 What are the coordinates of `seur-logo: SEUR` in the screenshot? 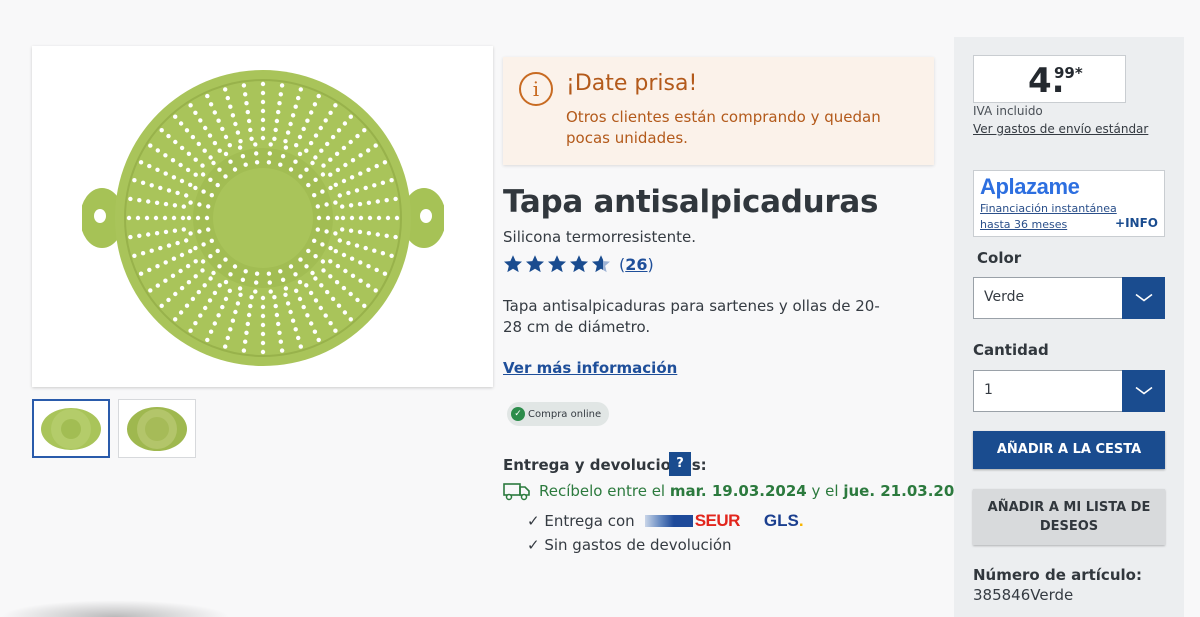 It's located at (692, 521).